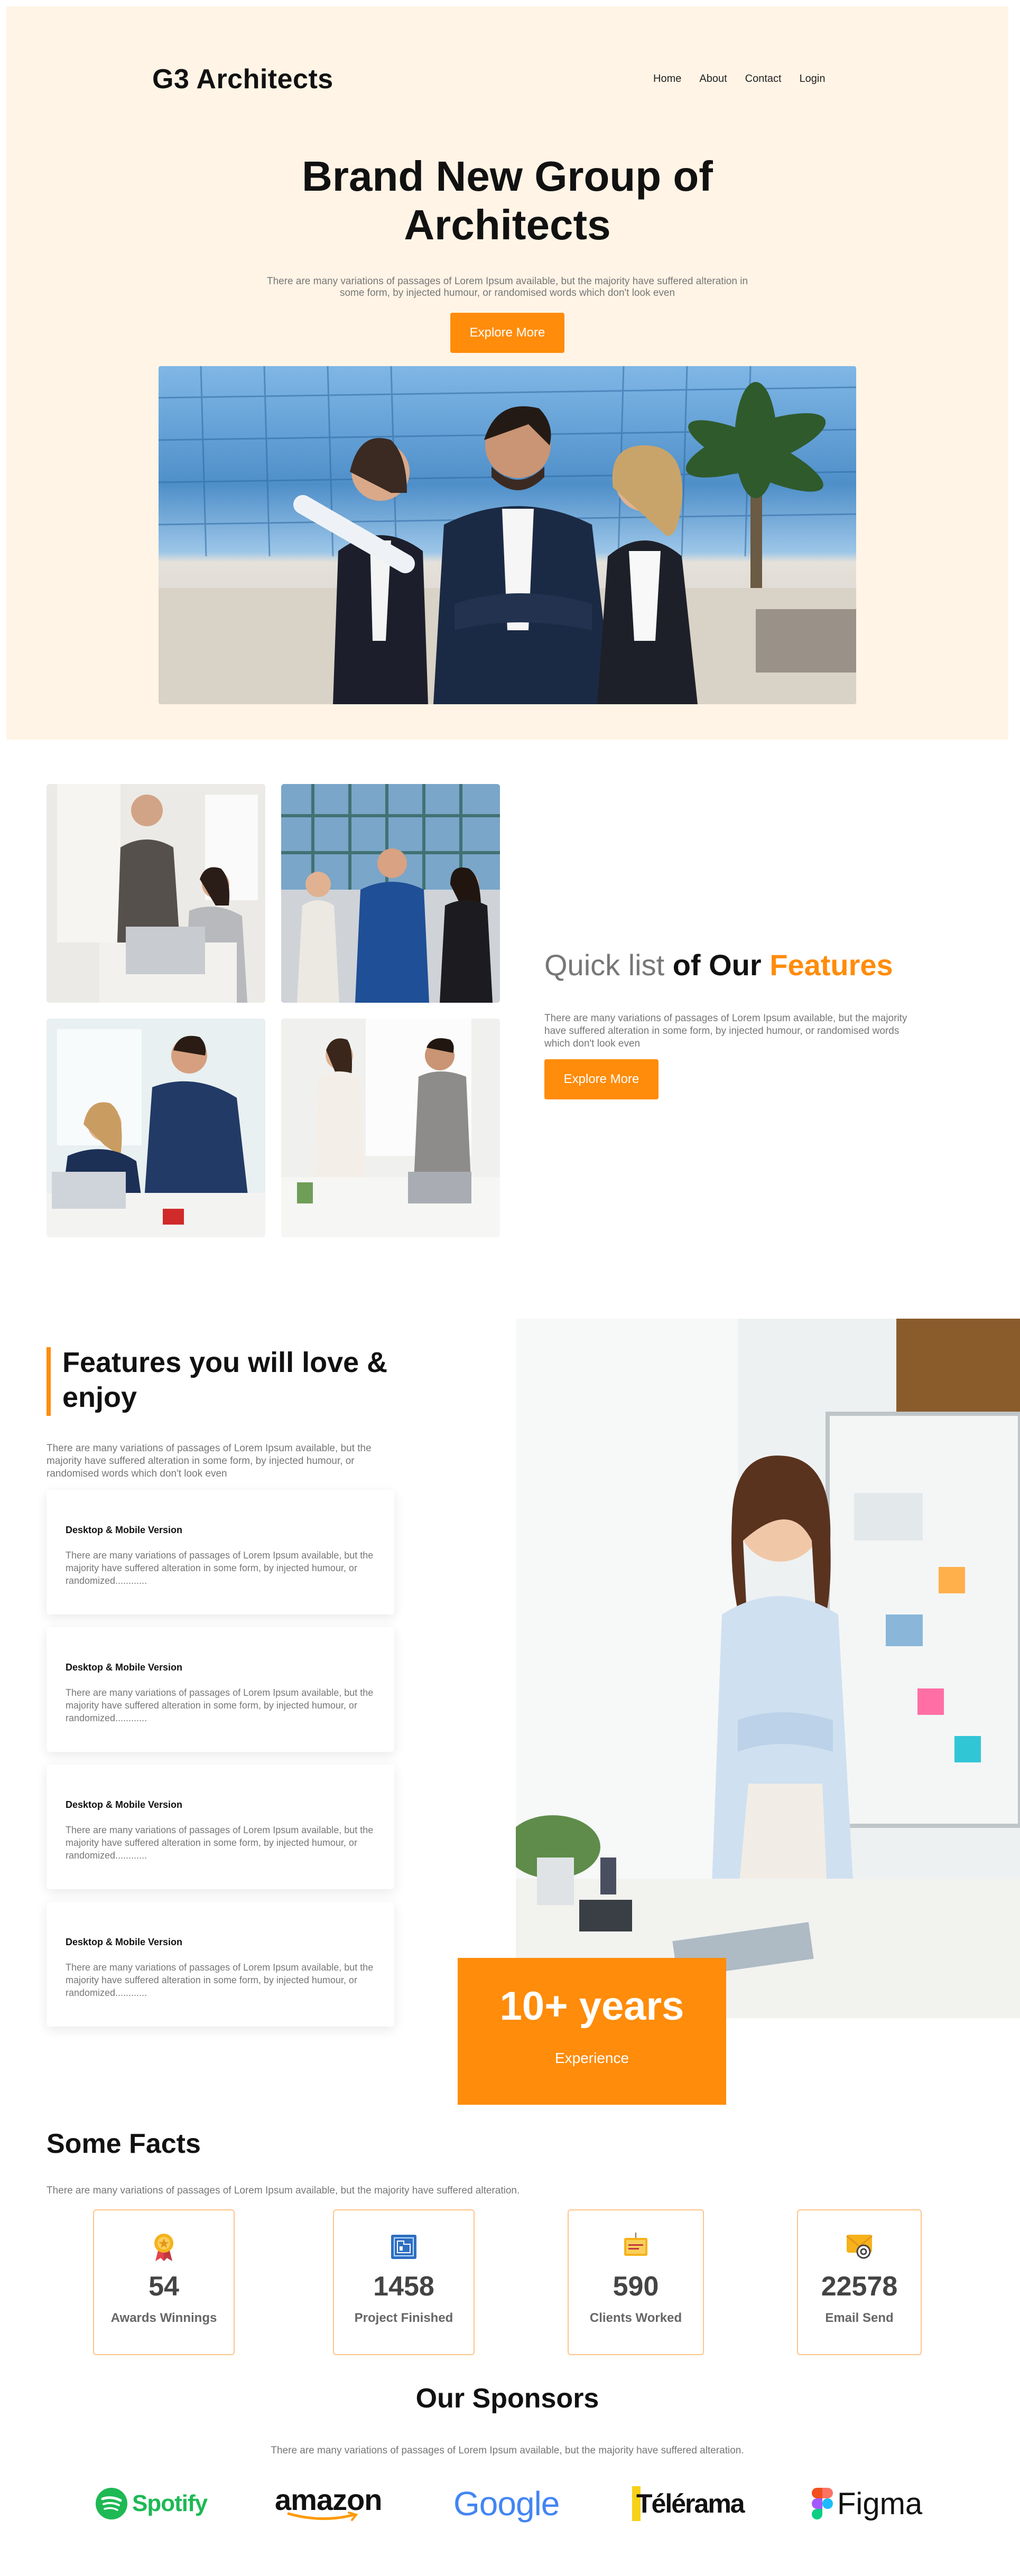 This screenshot has width=1020, height=2576. What do you see at coordinates (859, 2286) in the screenshot?
I see `fact-number: 22578` at bounding box center [859, 2286].